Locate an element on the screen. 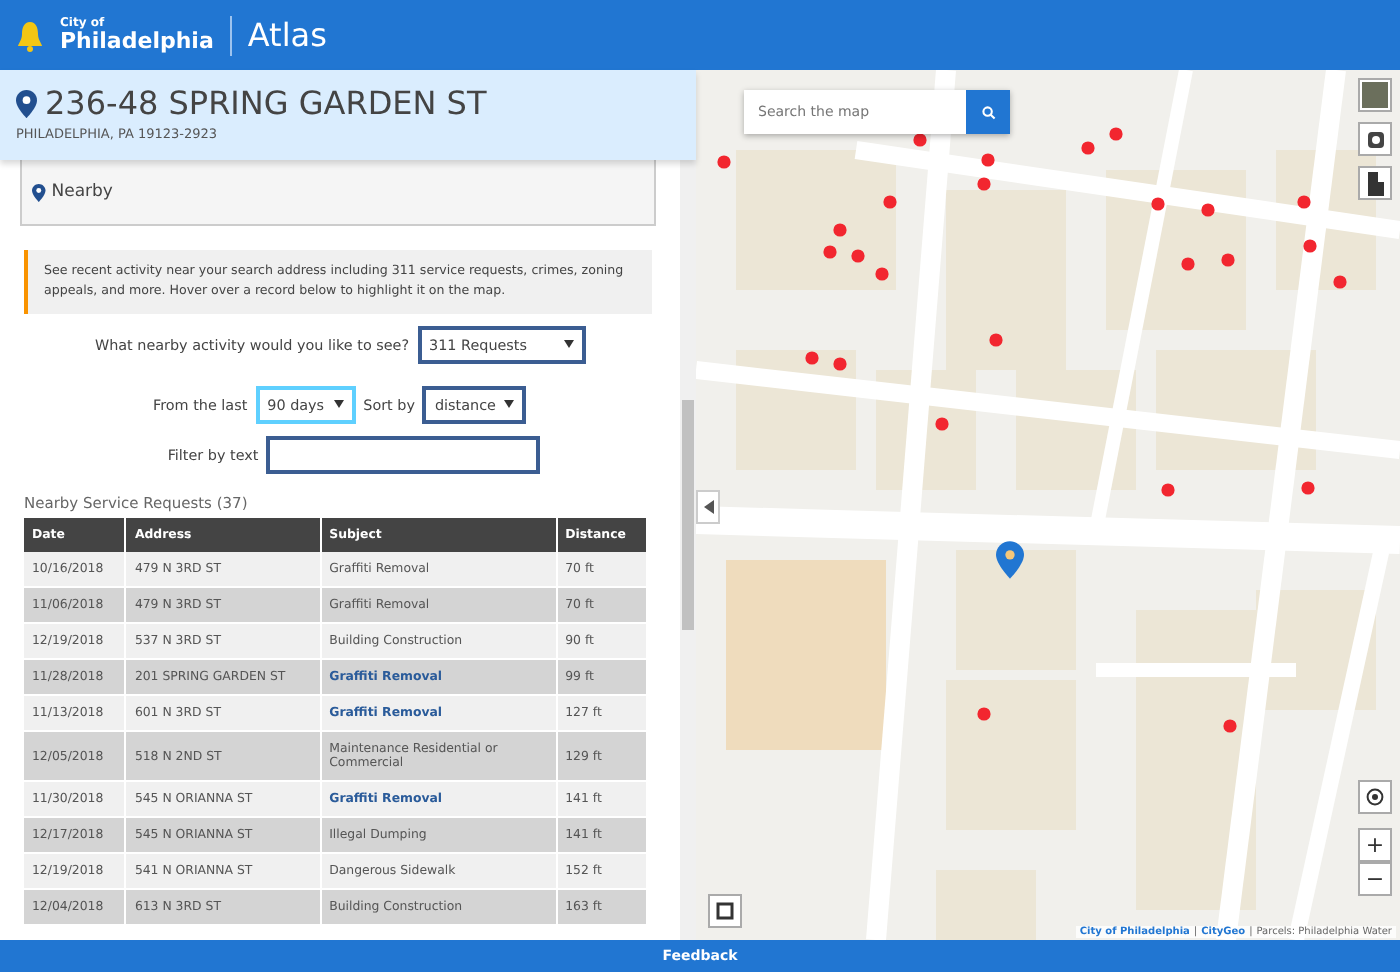 Image resolution: width=1400 pixels, height=972 pixels. buildings-button is located at coordinates (1375, 183).